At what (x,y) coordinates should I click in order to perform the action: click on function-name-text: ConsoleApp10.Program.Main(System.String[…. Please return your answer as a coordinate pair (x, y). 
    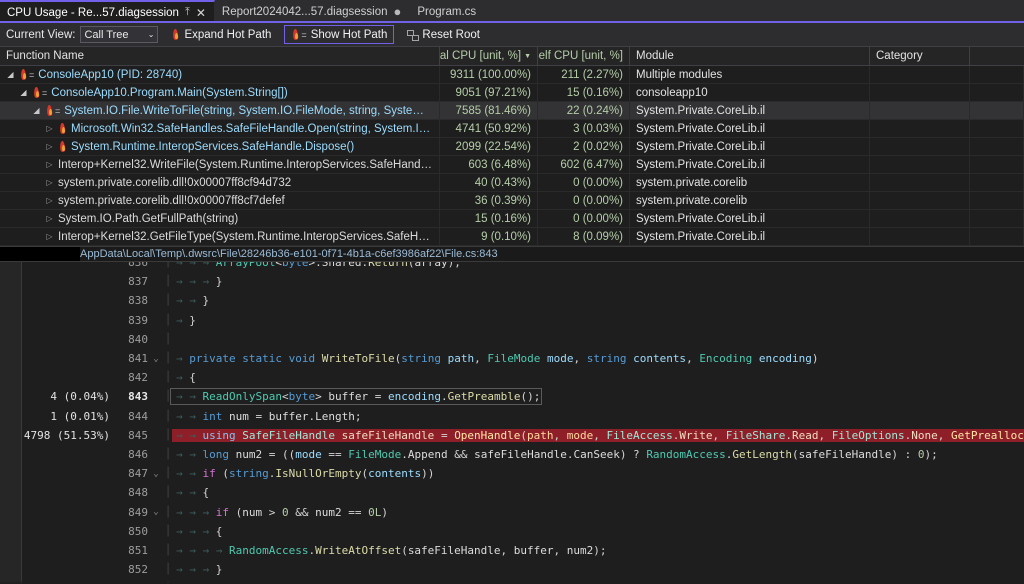
    Looking at the image, I should click on (169, 92).